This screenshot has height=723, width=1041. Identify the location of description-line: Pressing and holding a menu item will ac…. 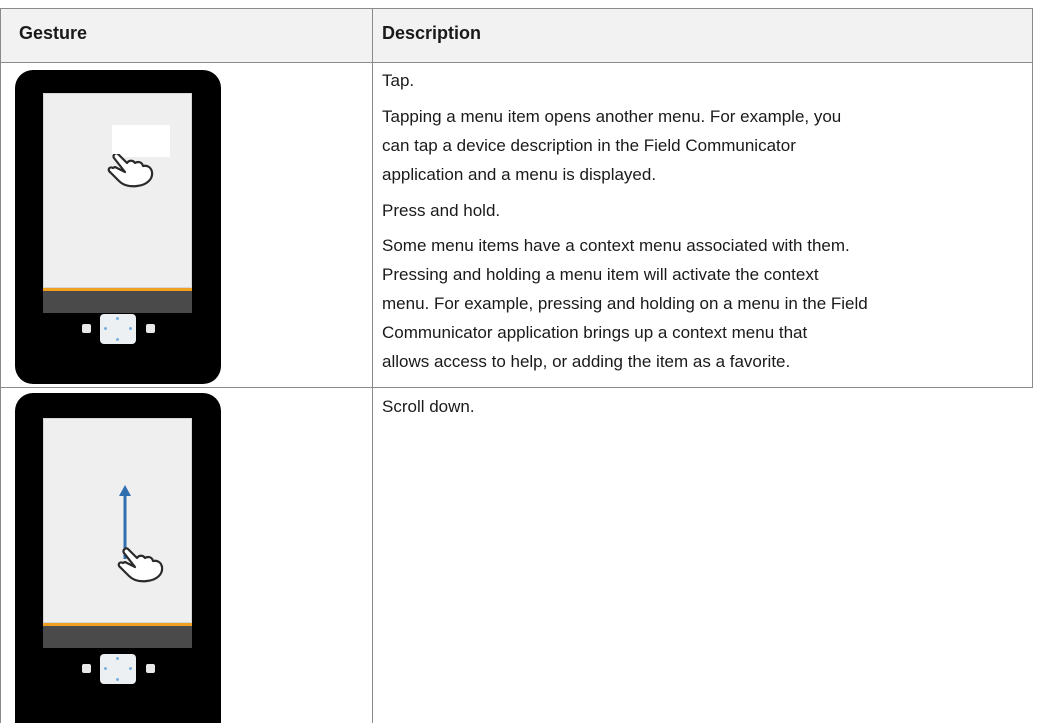
(600, 274).